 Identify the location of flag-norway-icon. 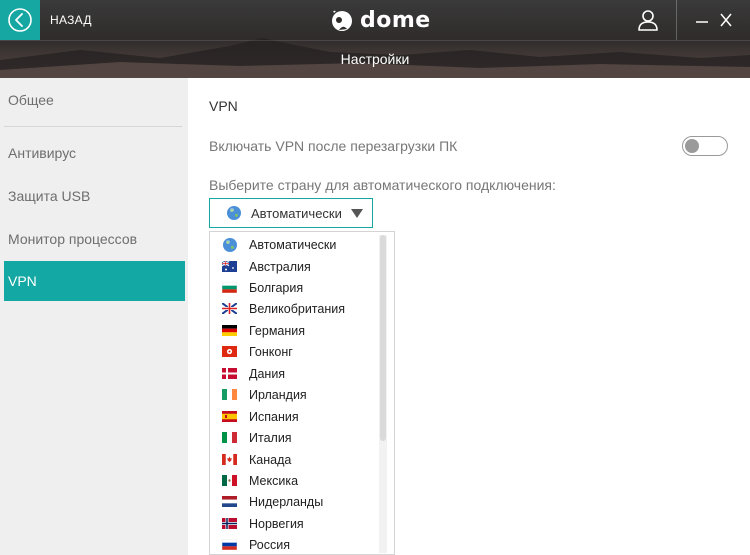
(229, 523).